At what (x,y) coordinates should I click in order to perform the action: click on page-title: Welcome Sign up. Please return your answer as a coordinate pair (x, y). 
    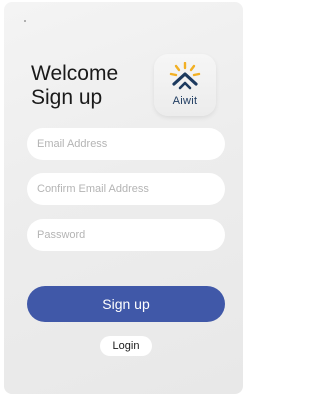
    Looking at the image, I should click on (74, 86).